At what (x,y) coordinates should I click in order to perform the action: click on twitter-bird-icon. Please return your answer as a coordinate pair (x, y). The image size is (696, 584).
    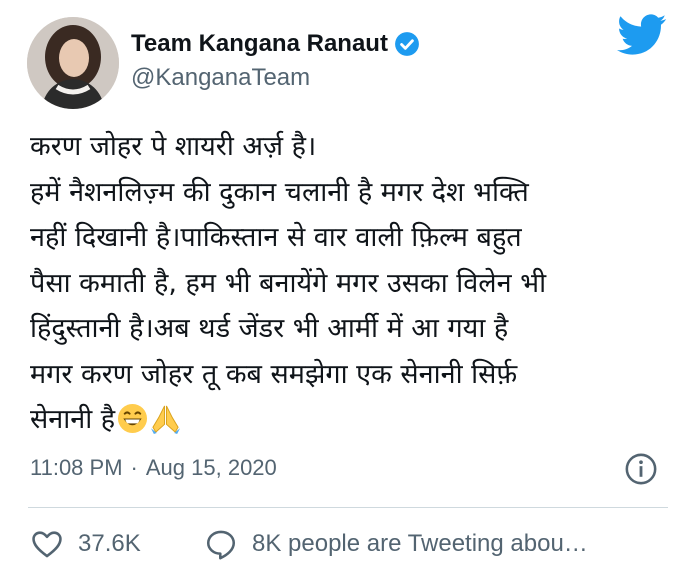
    Looking at the image, I should click on (642, 35).